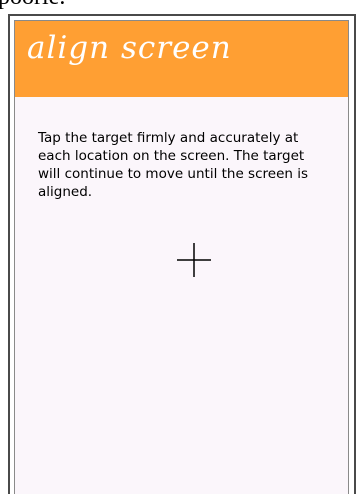  I want to click on top-text-fragment: poorie., so click(32, 5).